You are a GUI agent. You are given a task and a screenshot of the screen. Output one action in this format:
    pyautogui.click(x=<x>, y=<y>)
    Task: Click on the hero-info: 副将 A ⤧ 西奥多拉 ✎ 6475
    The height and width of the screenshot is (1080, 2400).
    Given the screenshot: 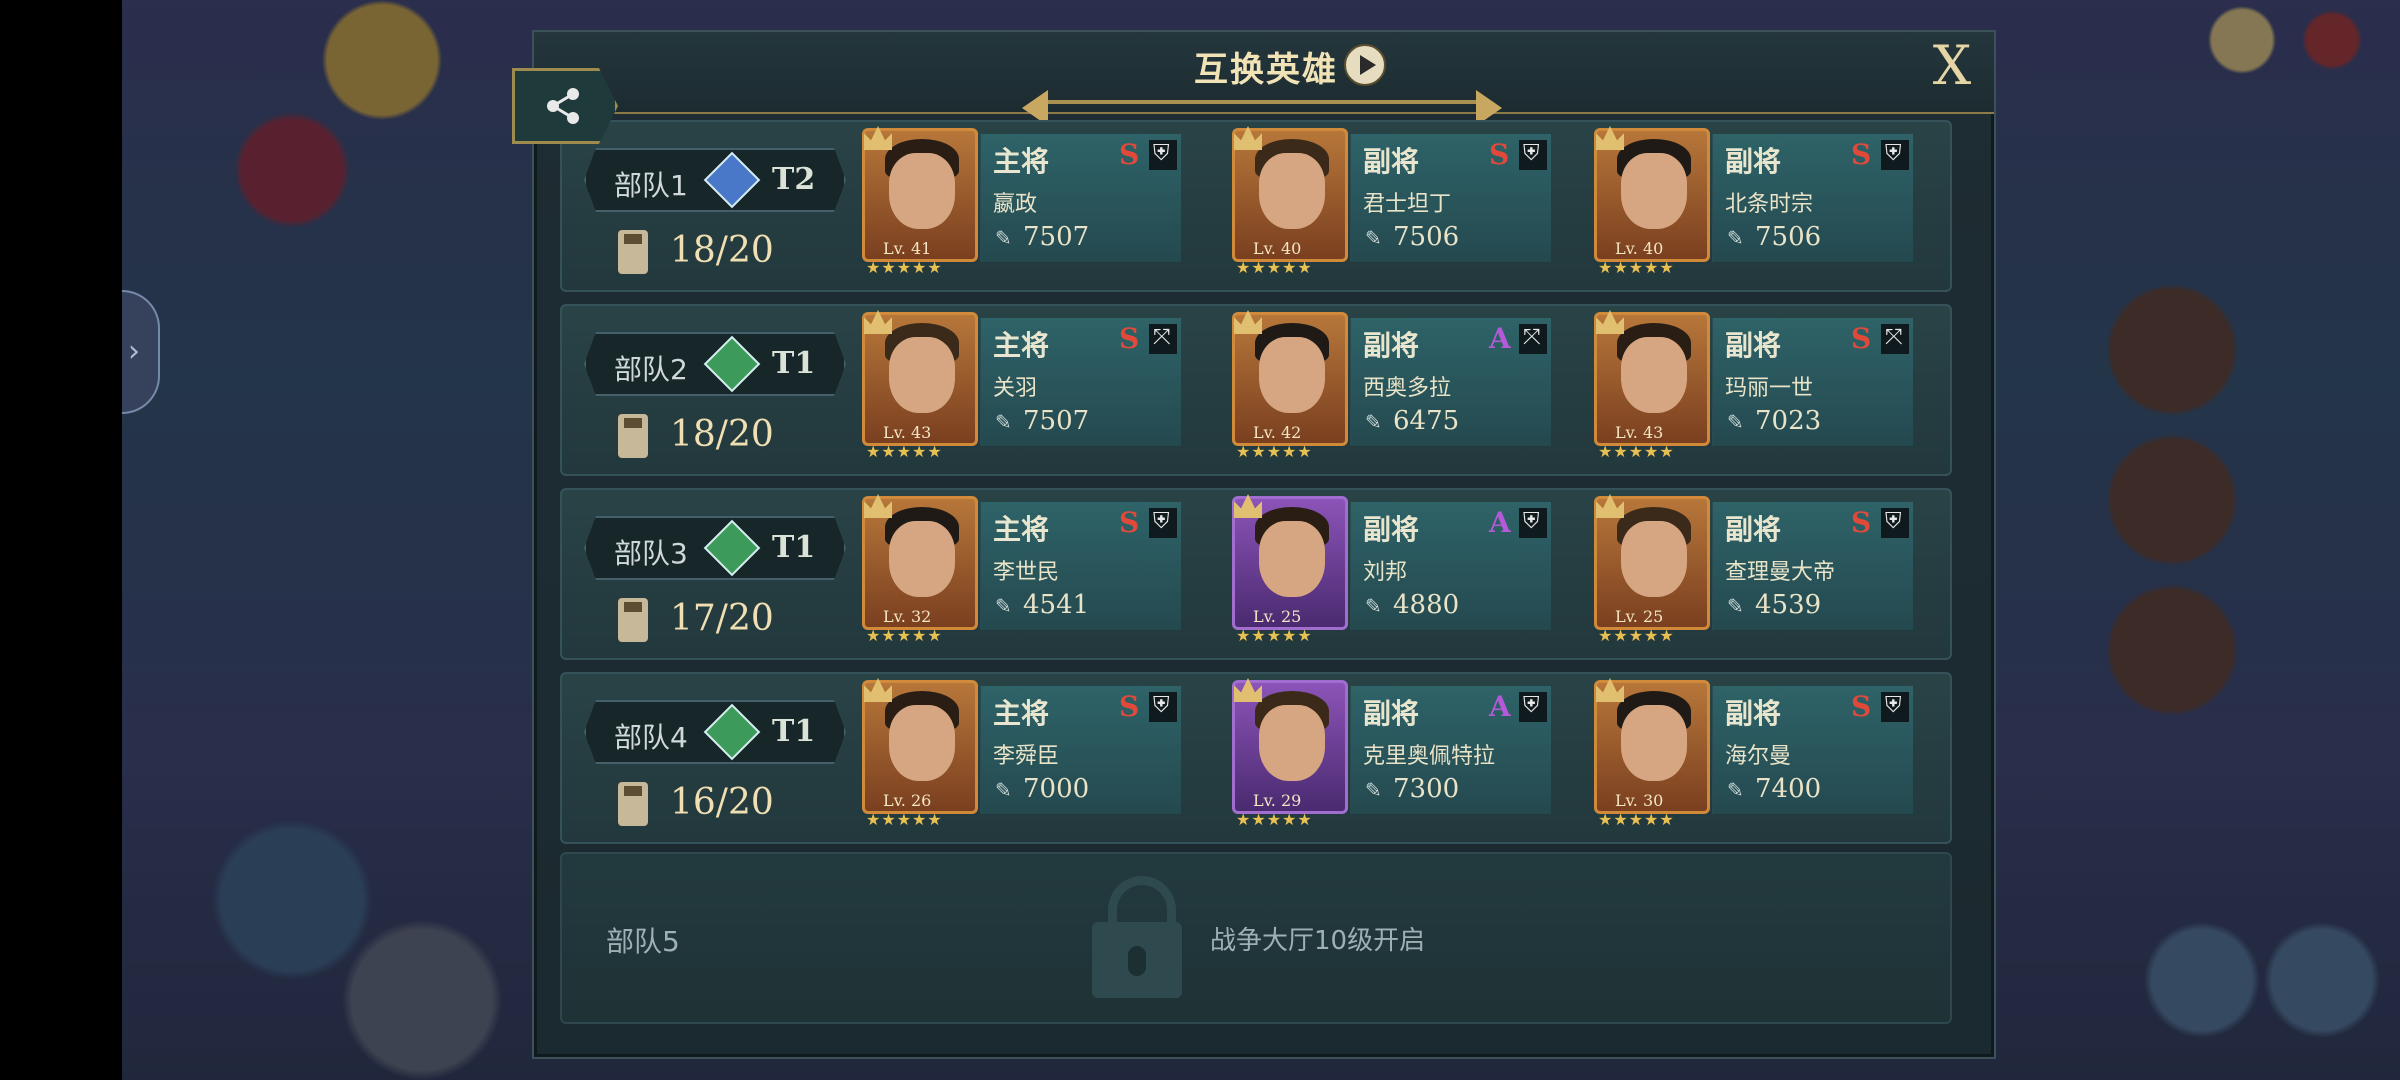 What is the action you would take?
    pyautogui.click(x=1450, y=382)
    